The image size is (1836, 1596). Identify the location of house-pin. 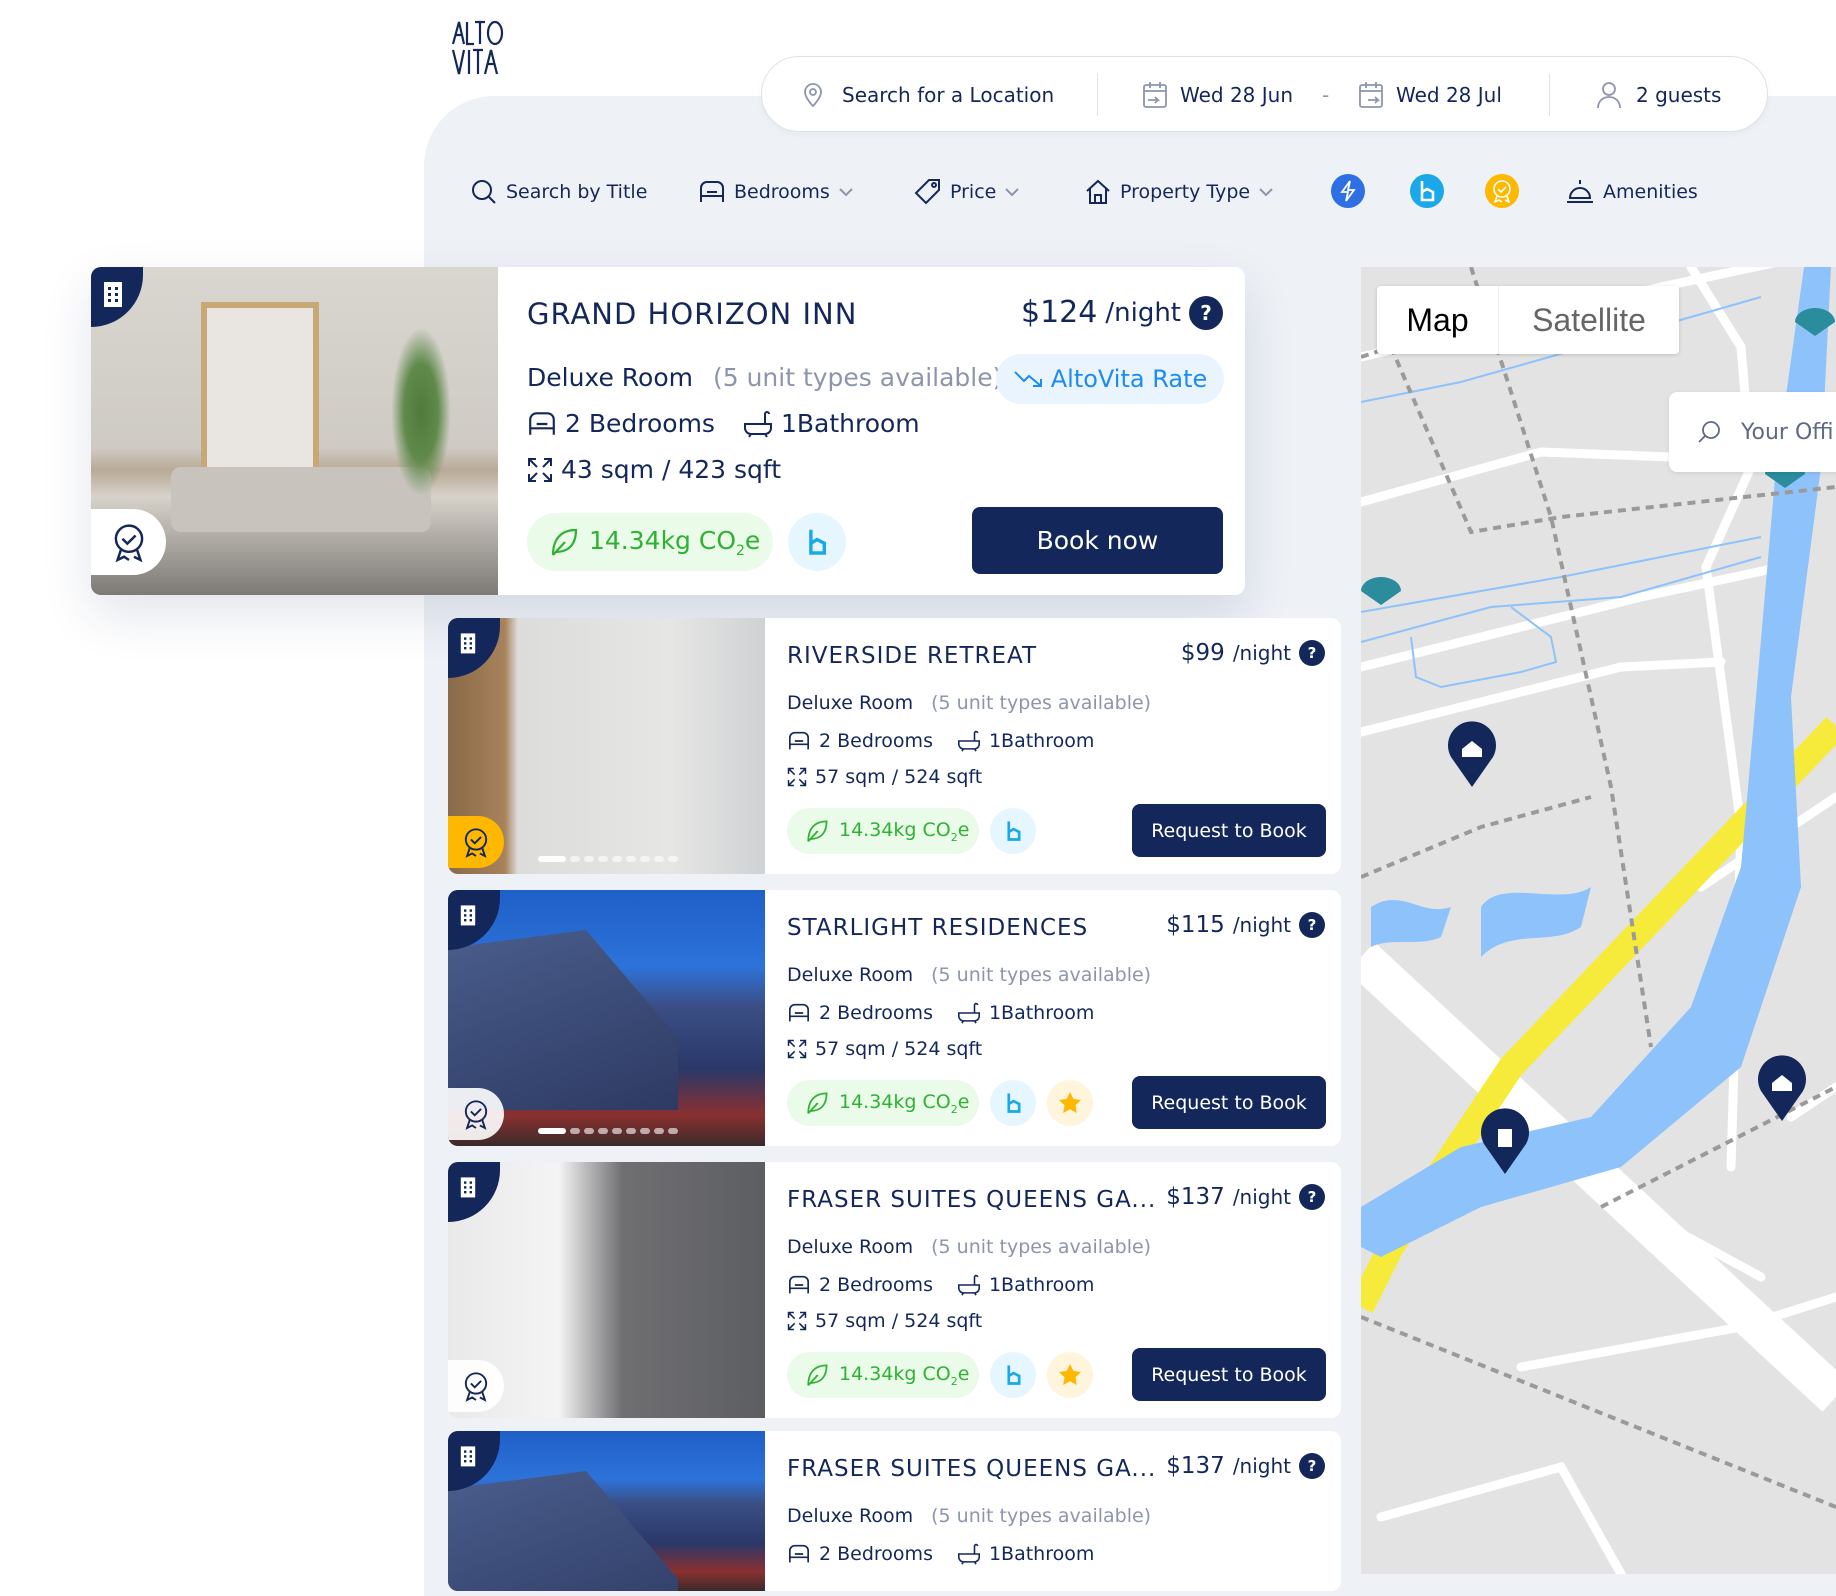
(1472, 754).